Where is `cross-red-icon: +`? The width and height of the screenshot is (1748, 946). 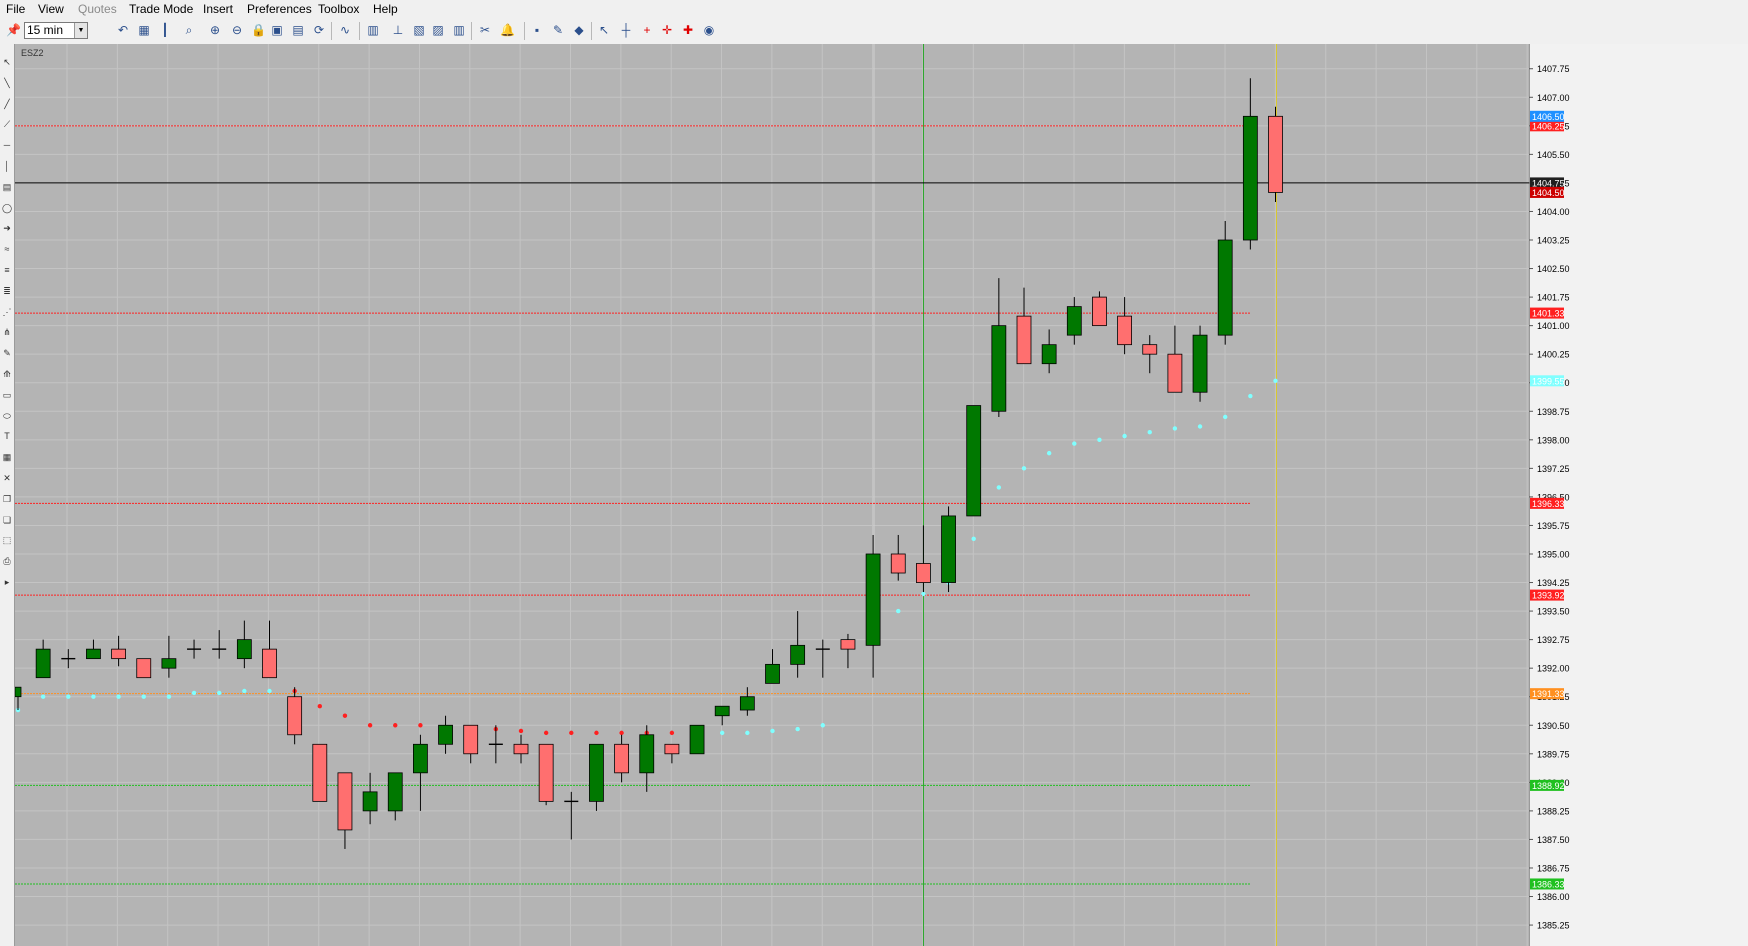 cross-red-icon: + is located at coordinates (647, 30).